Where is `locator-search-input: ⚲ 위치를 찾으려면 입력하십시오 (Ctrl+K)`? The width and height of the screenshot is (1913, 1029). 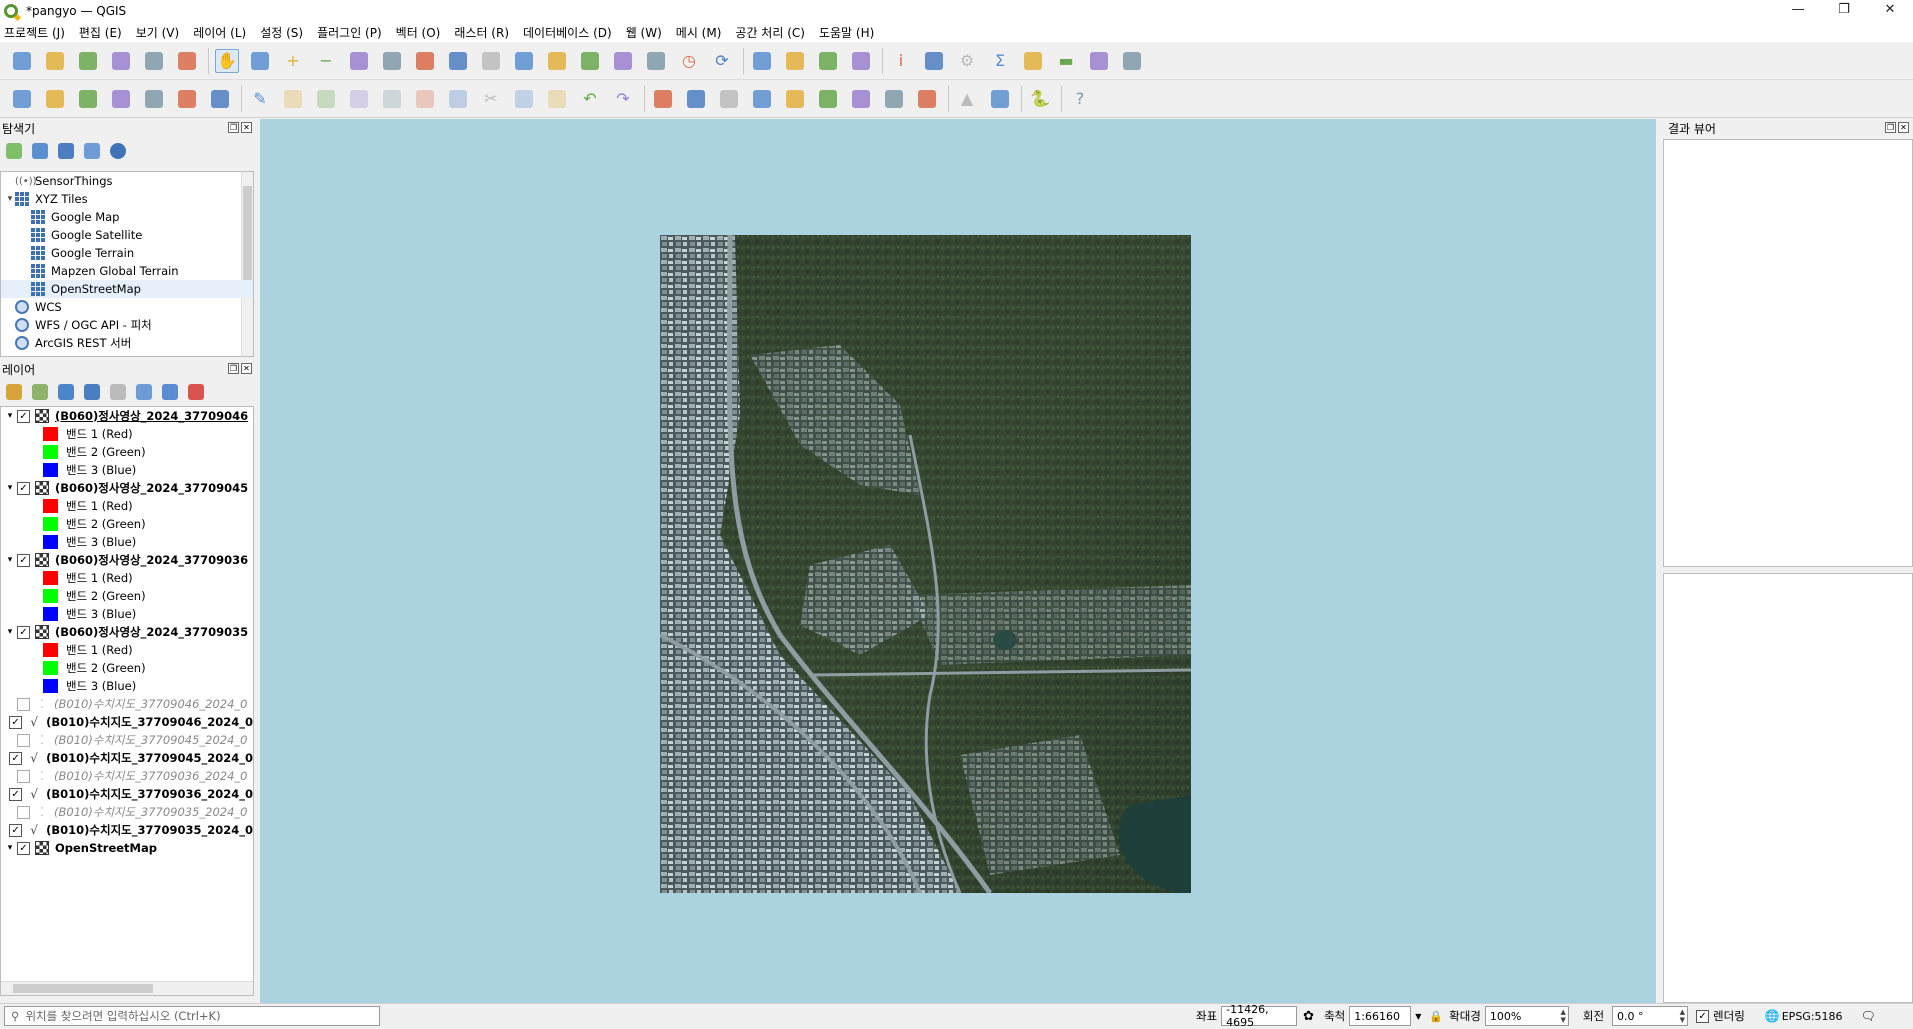 locator-search-input: ⚲ 위치를 찾으려면 입력하십시오 (Ctrl+K) is located at coordinates (192, 1016).